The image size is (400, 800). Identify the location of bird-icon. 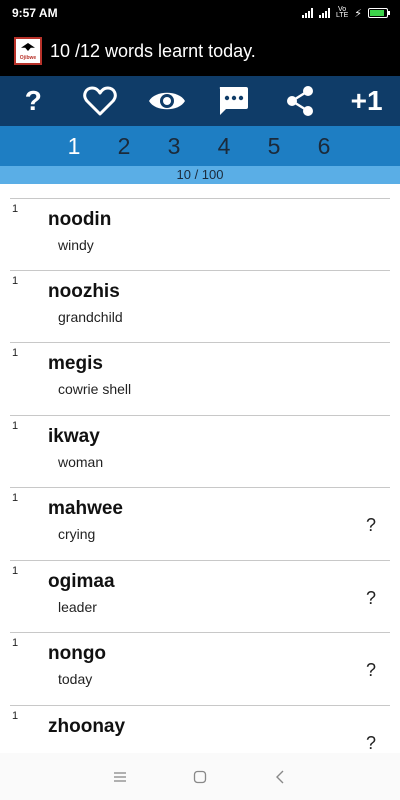
(28, 47).